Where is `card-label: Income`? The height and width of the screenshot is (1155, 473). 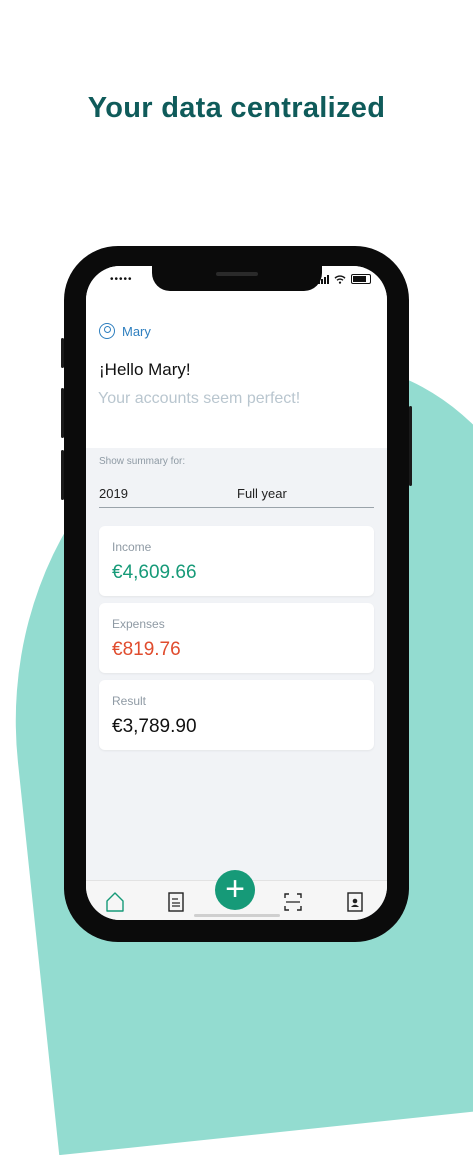
card-label: Income is located at coordinates (132, 547).